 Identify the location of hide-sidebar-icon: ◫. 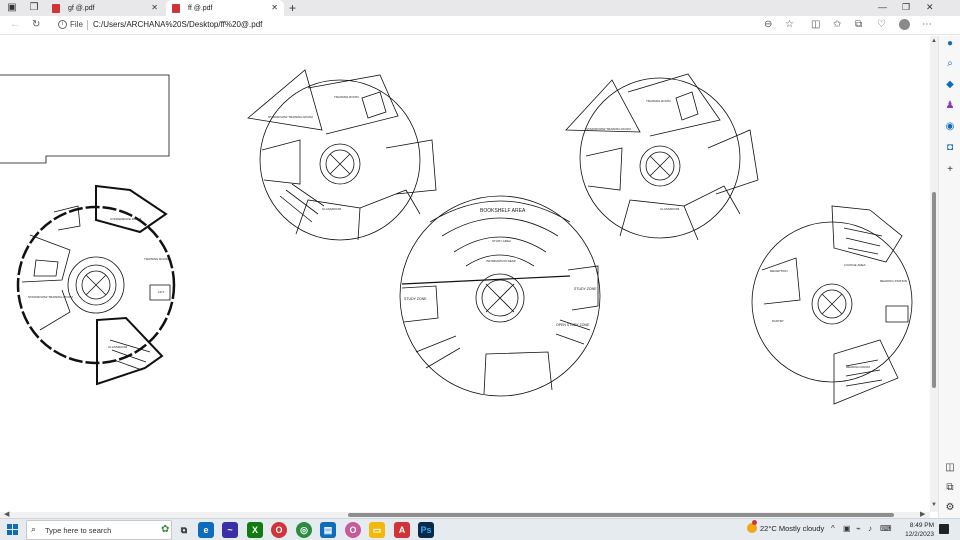
(950, 468).